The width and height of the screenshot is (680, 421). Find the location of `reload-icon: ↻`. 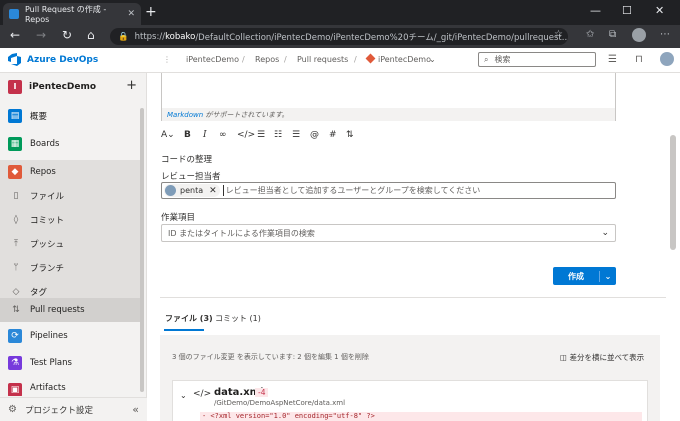

reload-icon: ↻ is located at coordinates (67, 35).